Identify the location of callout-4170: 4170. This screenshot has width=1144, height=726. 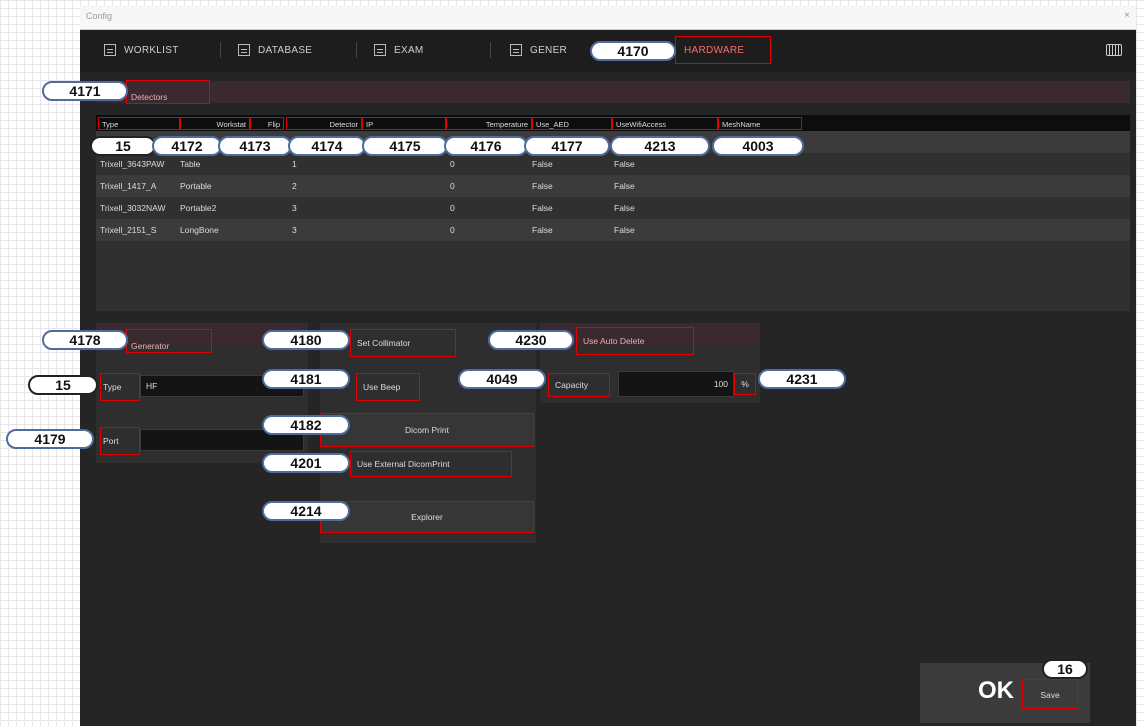
(633, 51).